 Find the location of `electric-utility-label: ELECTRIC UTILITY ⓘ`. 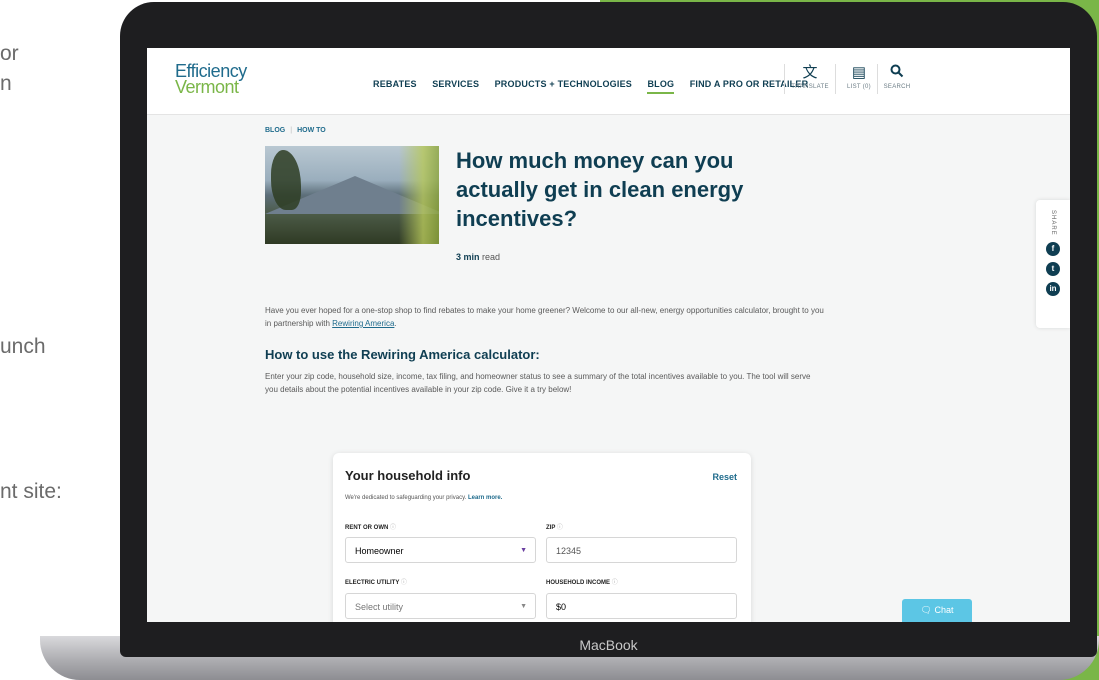

electric-utility-label: ELECTRIC UTILITY ⓘ is located at coordinates (376, 581).